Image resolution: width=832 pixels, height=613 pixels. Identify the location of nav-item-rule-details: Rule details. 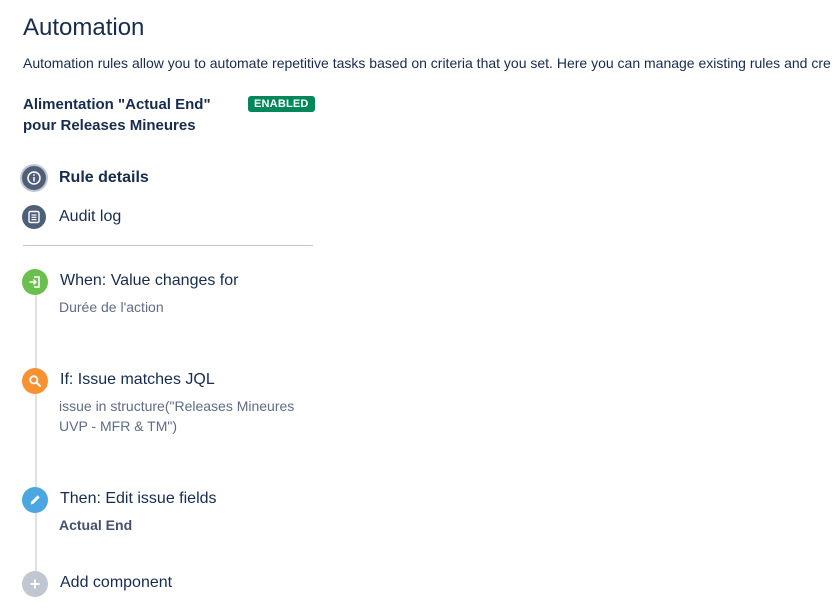
(85, 178).